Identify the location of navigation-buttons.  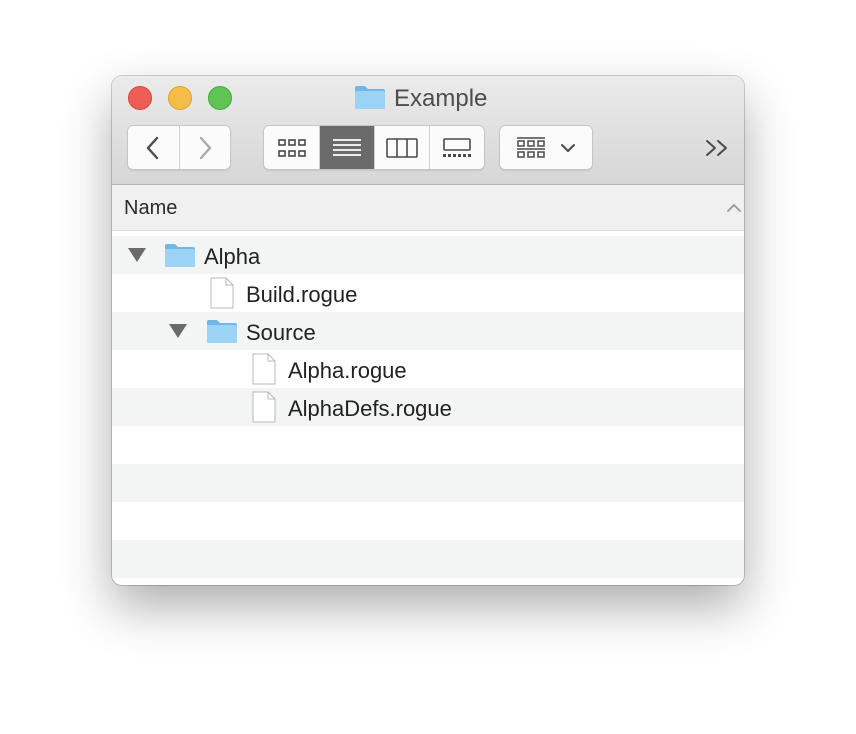
(179, 147).